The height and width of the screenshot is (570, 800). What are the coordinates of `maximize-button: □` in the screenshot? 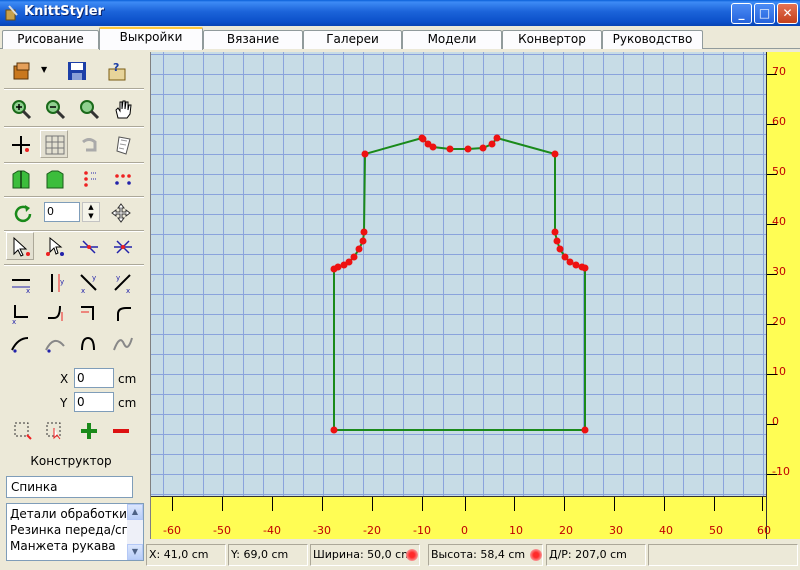 It's located at (764, 13).